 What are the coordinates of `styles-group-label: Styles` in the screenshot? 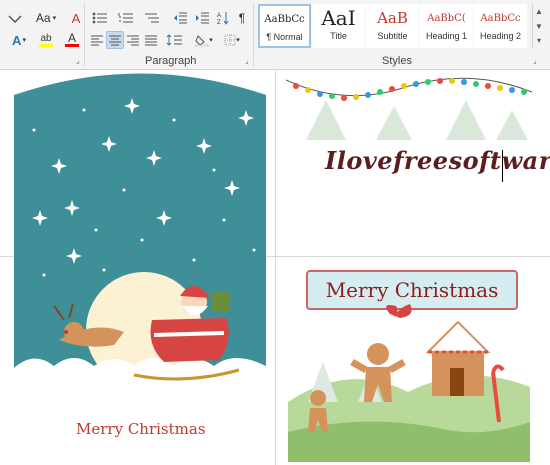 It's located at (397, 61).